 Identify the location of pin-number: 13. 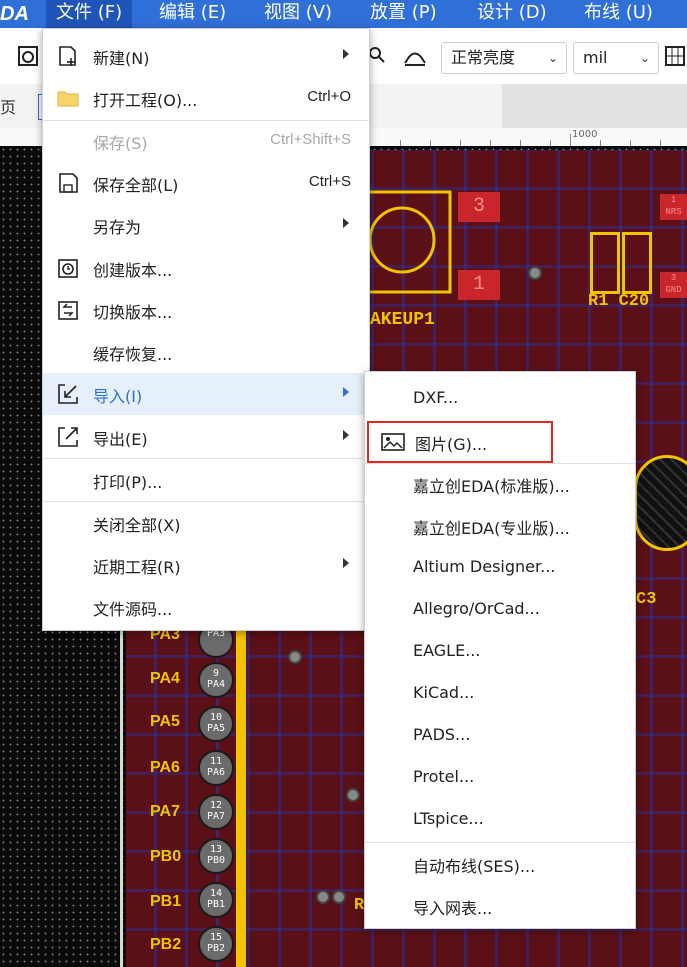
(216, 849).